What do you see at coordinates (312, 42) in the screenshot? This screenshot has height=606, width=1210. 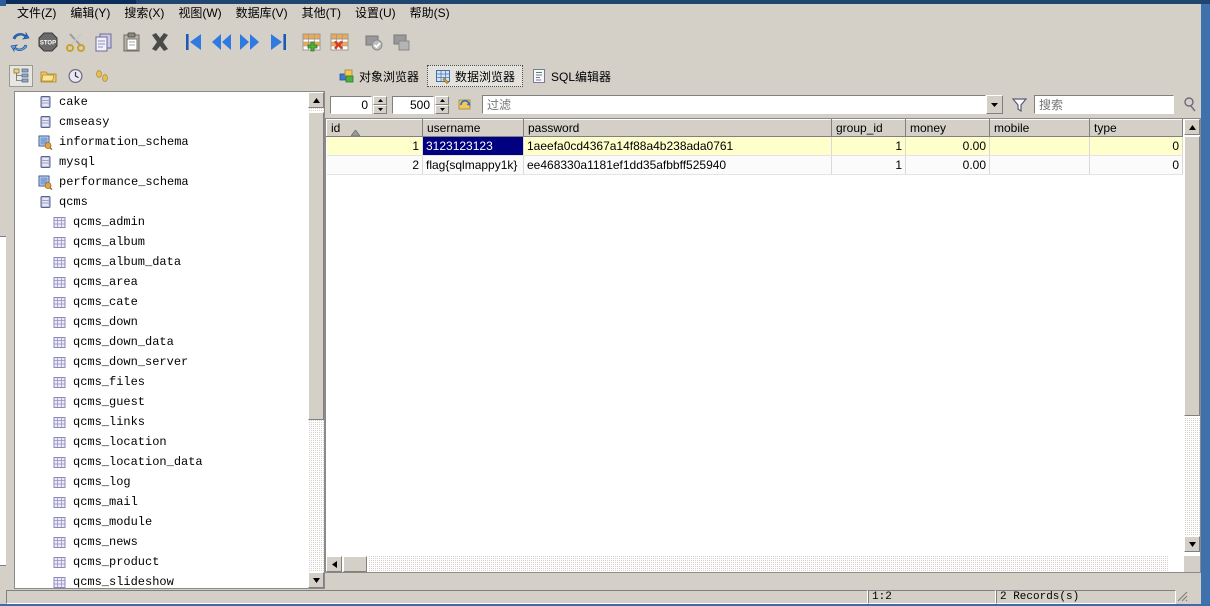 I see `add-row-button` at bounding box center [312, 42].